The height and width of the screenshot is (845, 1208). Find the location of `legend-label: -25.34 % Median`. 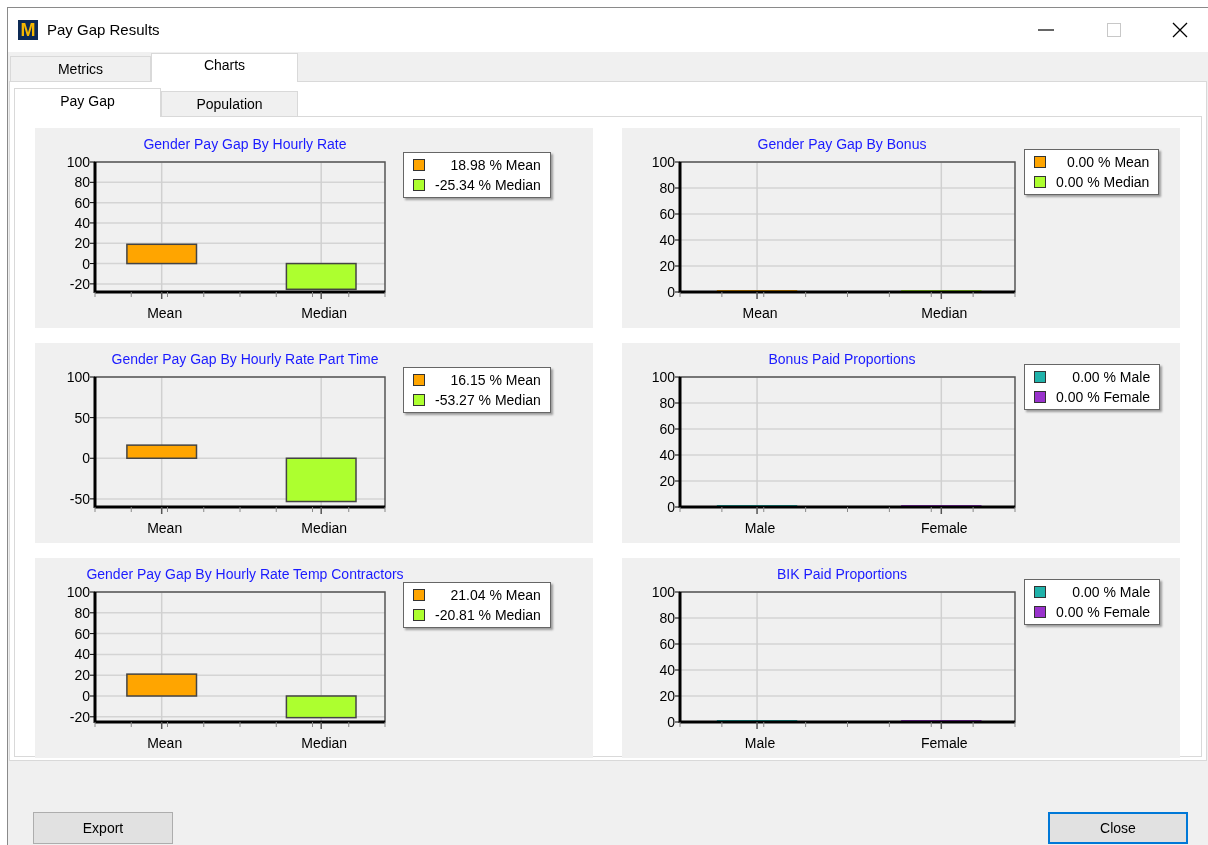

legend-label: -25.34 % Median is located at coordinates (488, 185).